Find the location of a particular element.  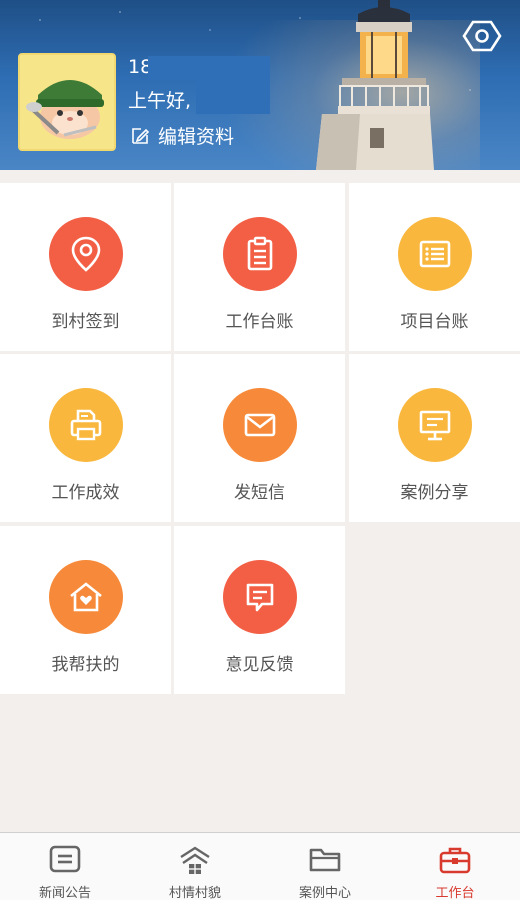

grid-item-label: 工作成效 is located at coordinates (85, 493).